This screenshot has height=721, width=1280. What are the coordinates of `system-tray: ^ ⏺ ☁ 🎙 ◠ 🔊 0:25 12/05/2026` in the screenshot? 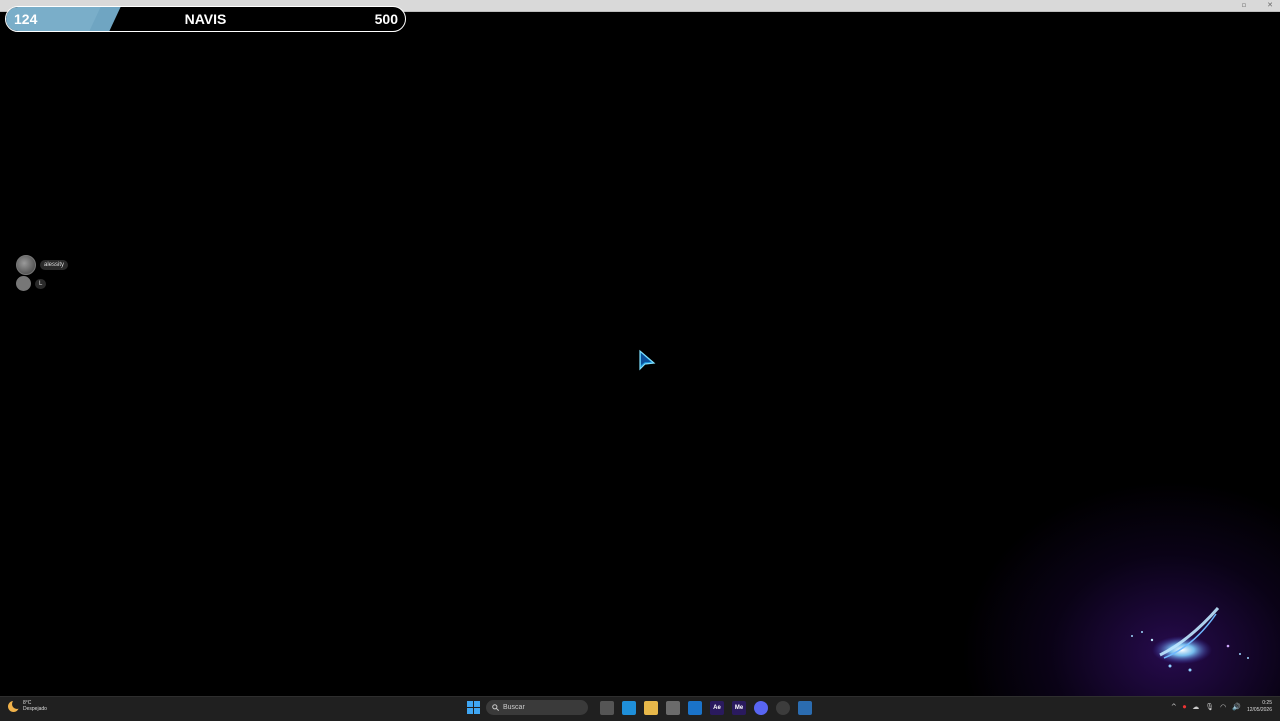 It's located at (1225, 707).